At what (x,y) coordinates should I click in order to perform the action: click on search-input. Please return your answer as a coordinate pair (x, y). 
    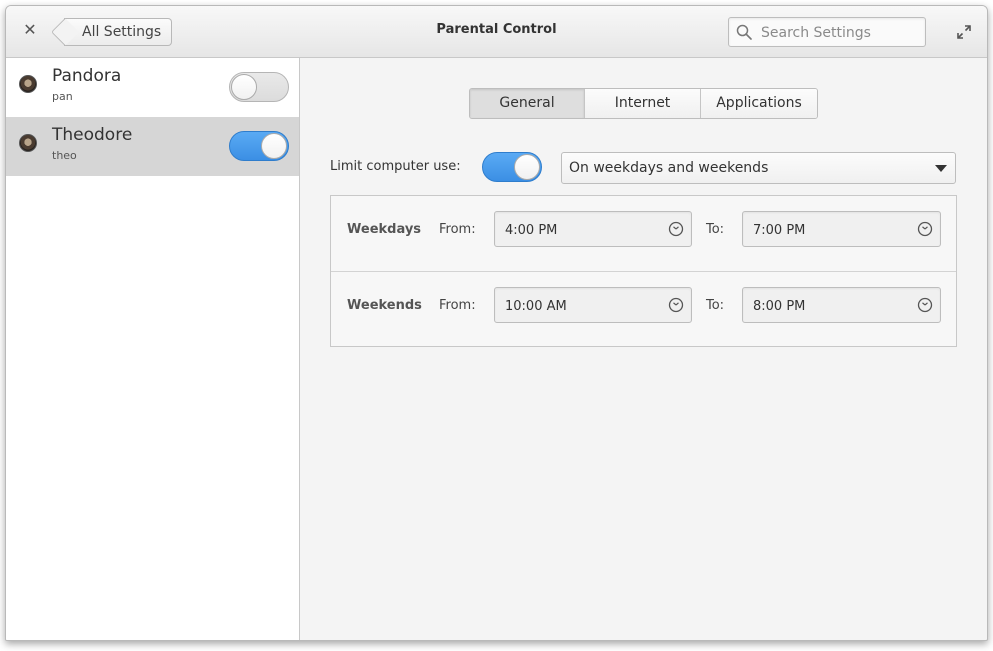
    Looking at the image, I should click on (841, 33).